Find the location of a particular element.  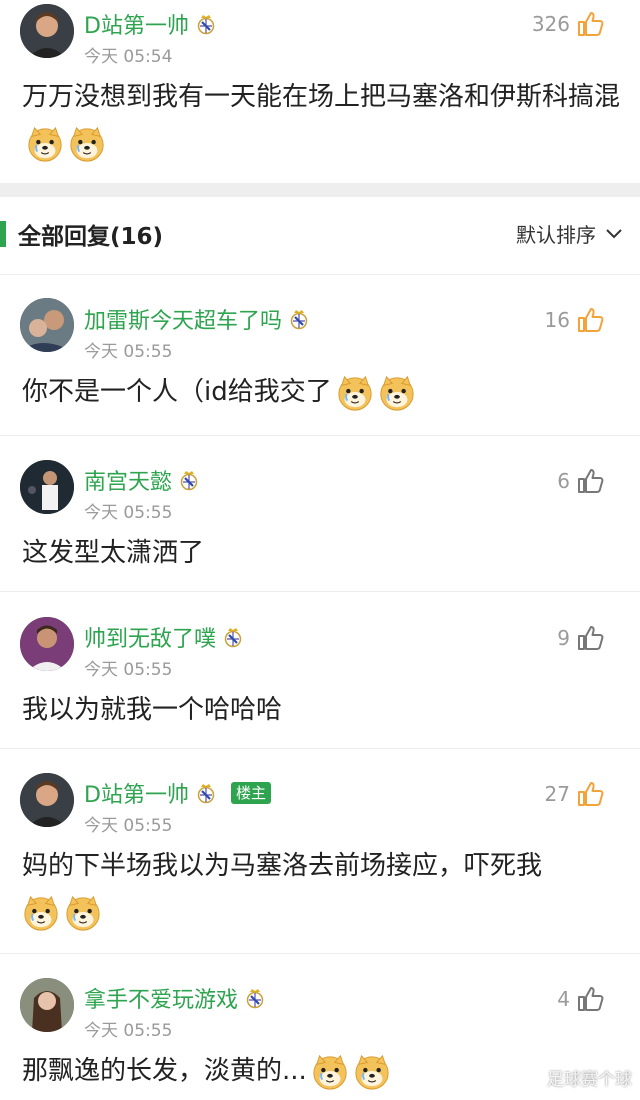

owner-badge: 楼主 is located at coordinates (250, 793).